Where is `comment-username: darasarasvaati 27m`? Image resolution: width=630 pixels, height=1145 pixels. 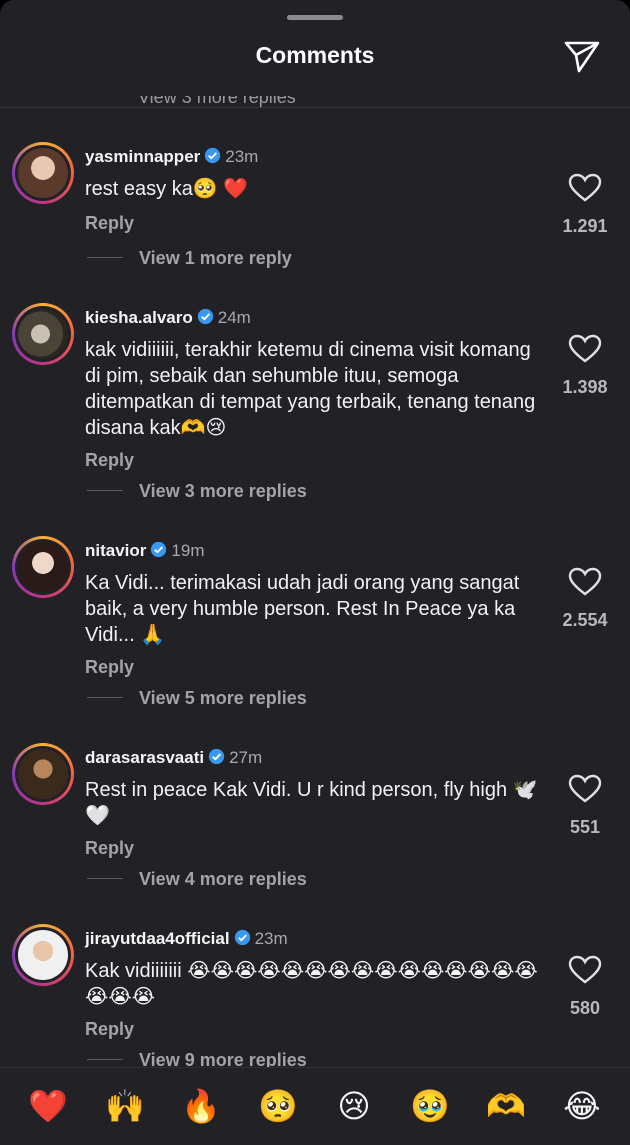
comment-username: darasarasvaati 27m is located at coordinates (173, 758).